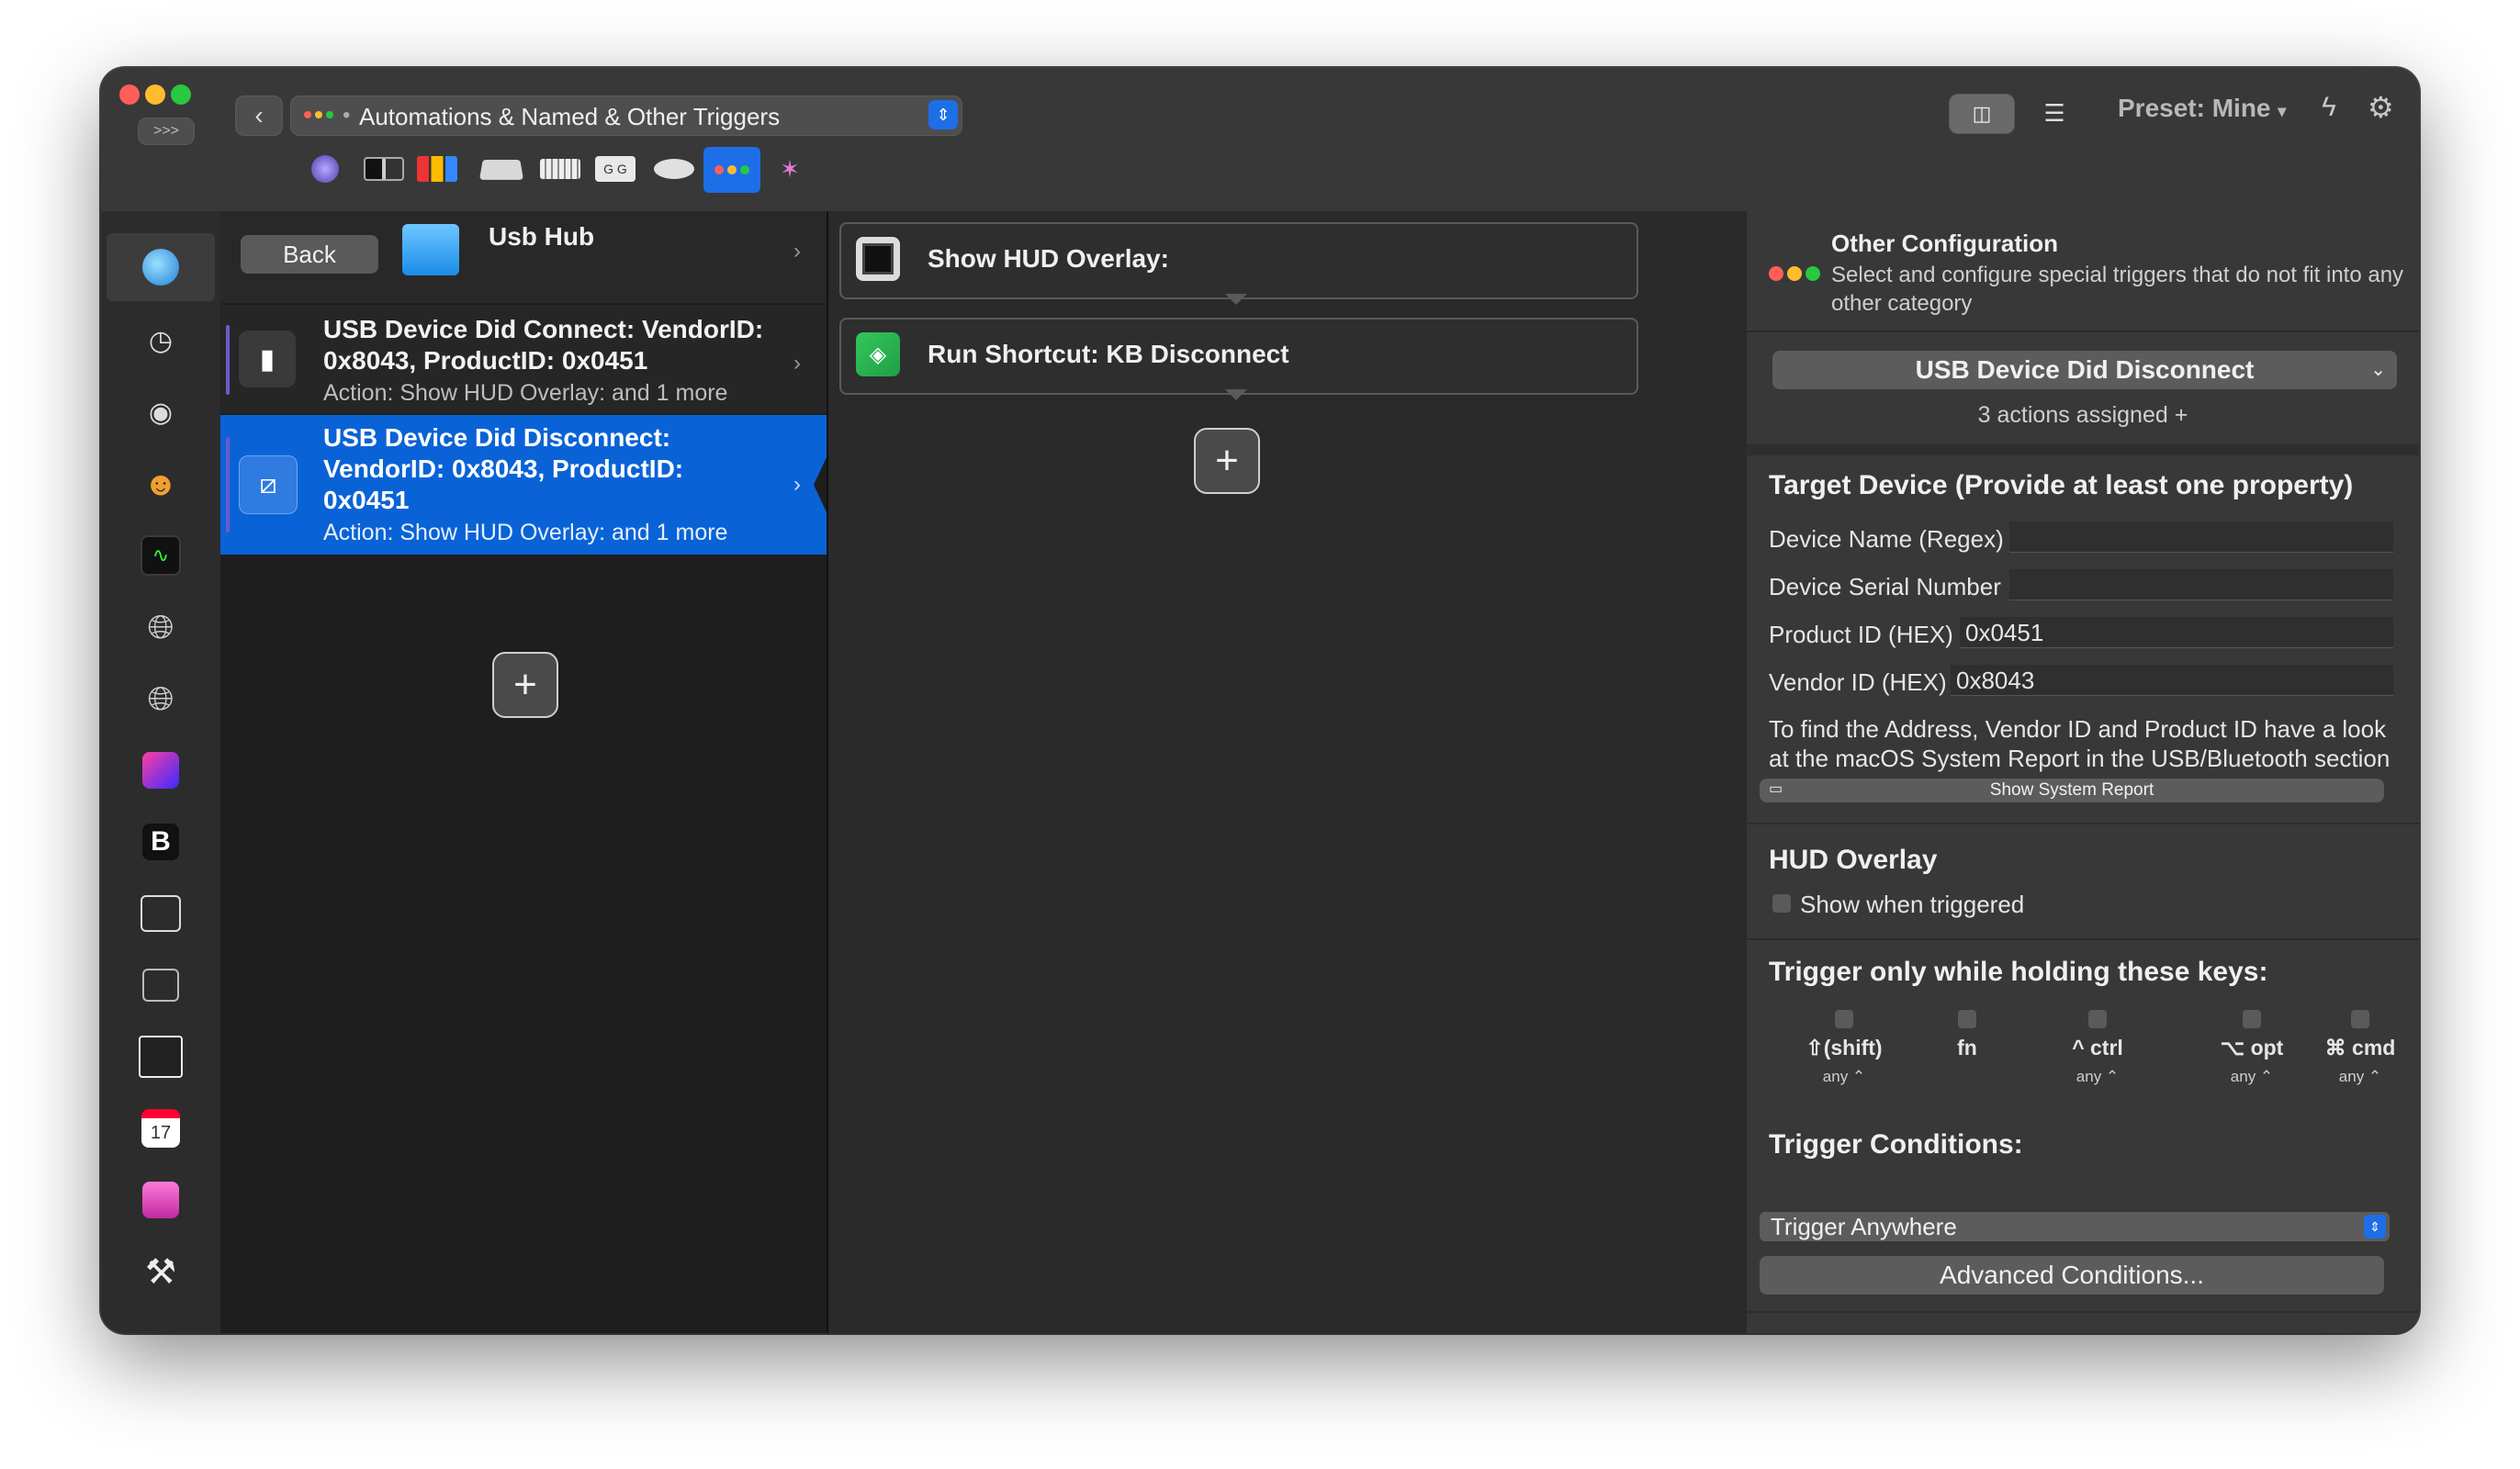 The height and width of the screenshot is (1469, 2520). Describe the element at coordinates (2075, 1227) in the screenshot. I see `trigger-condition-select: Trigger Anywhere ⇕` at that location.